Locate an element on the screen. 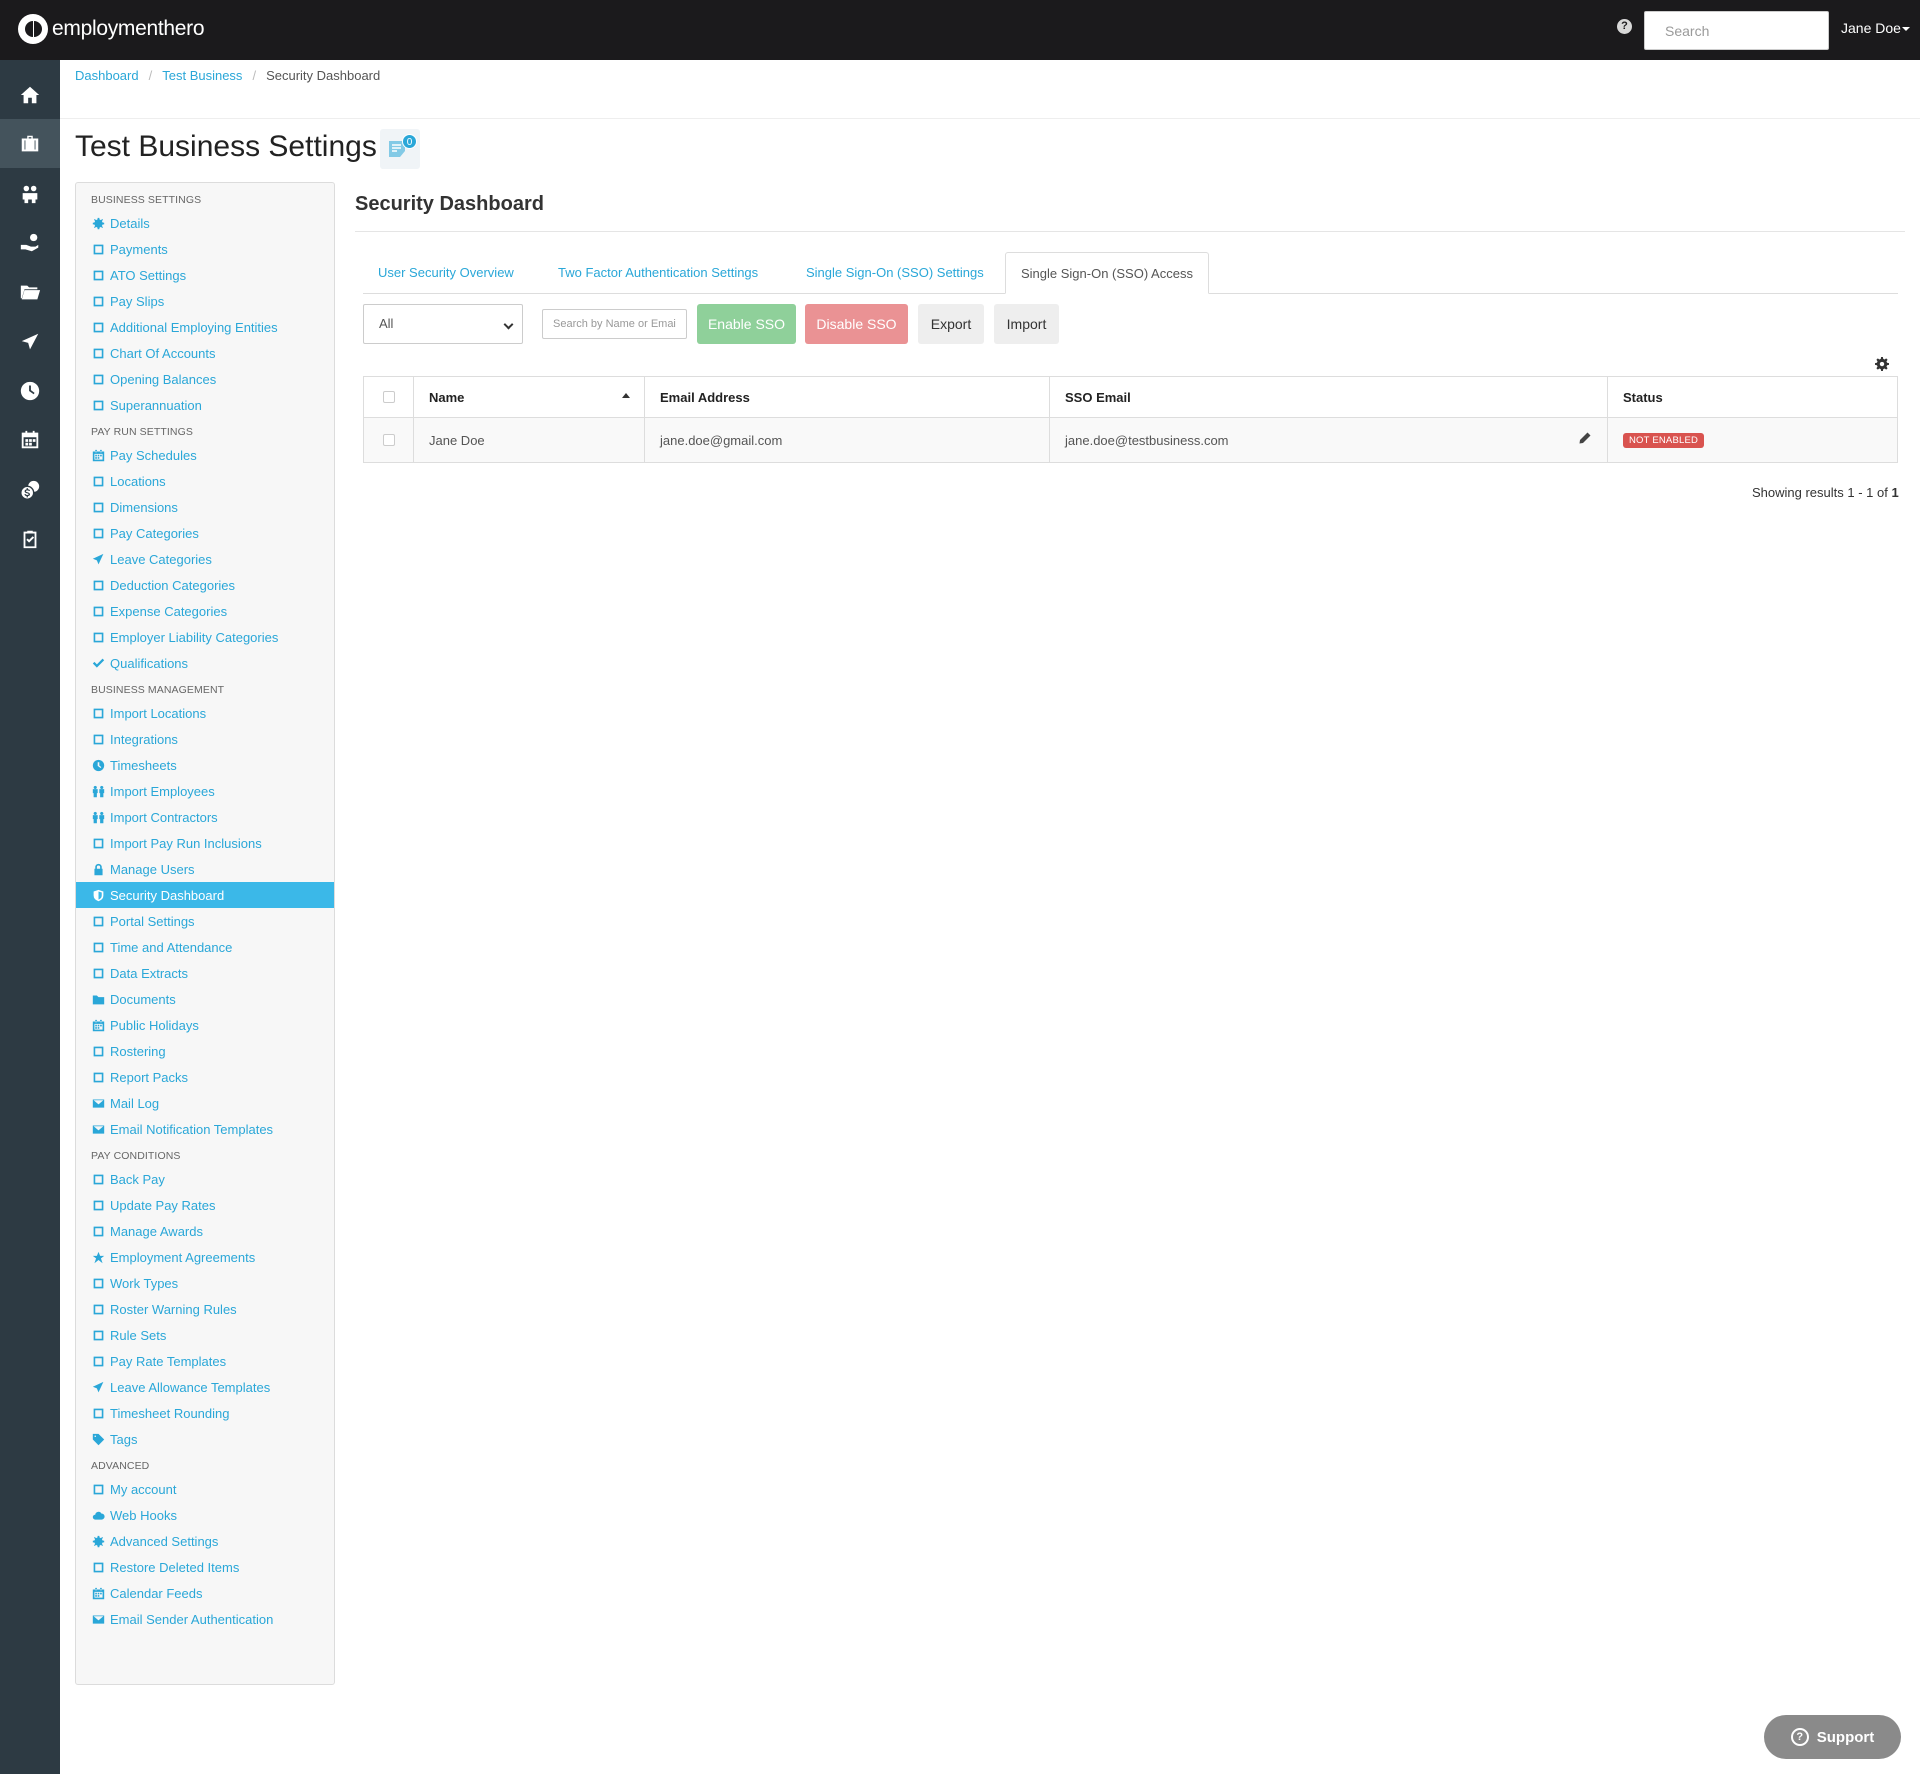 The image size is (1920, 1774). sidebar-item-payments: Payments is located at coordinates (205, 249).